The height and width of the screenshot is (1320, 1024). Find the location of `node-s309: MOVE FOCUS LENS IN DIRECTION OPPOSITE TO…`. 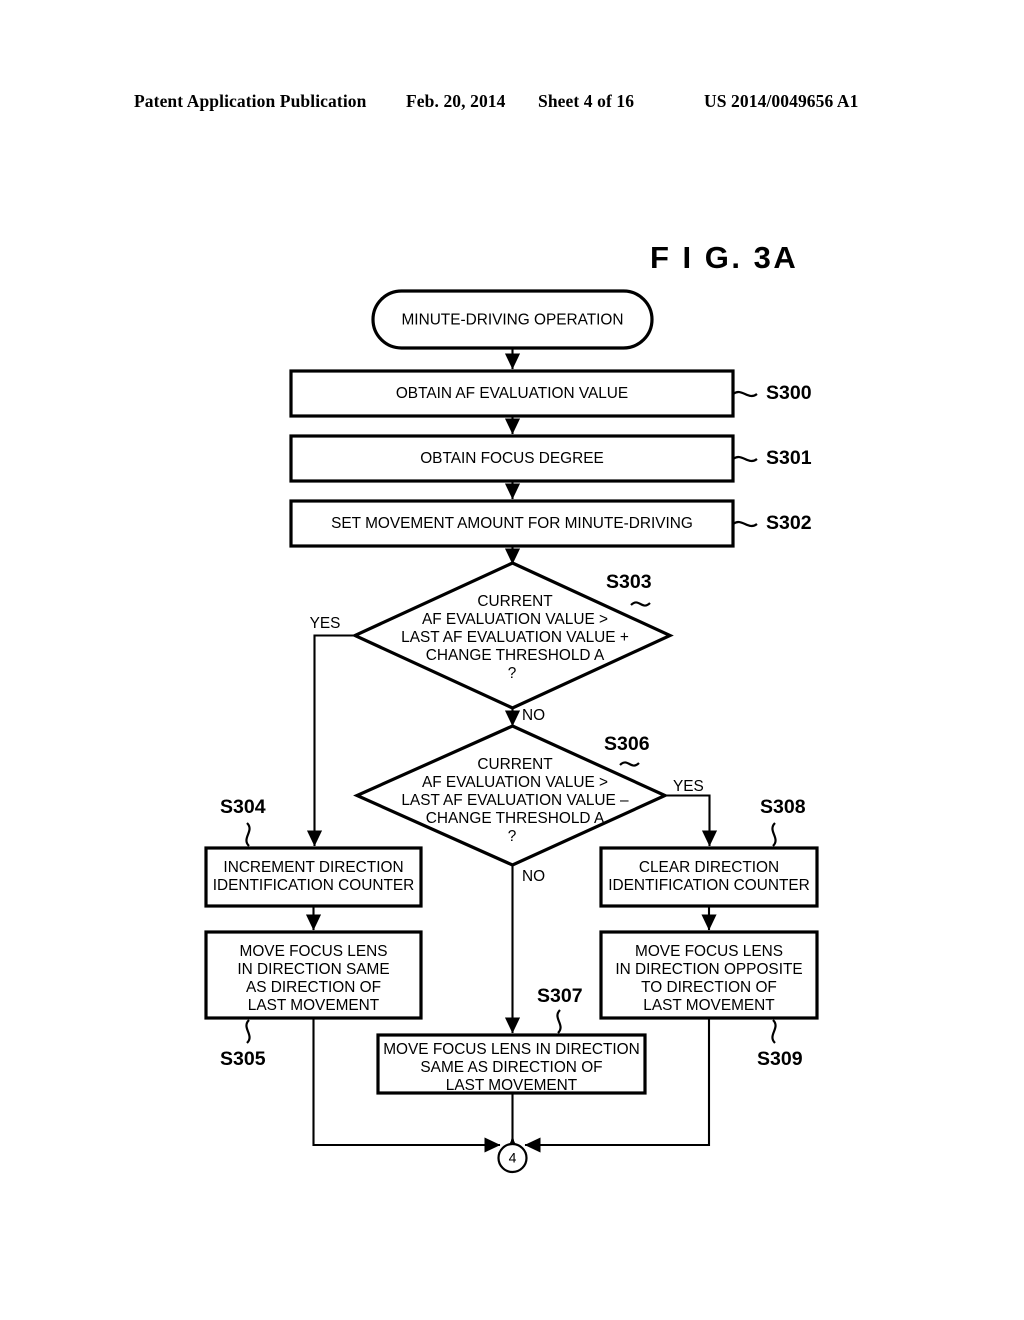

node-s309: MOVE FOCUS LENS IN DIRECTION OPPOSITE TO… is located at coordinates (709, 975).